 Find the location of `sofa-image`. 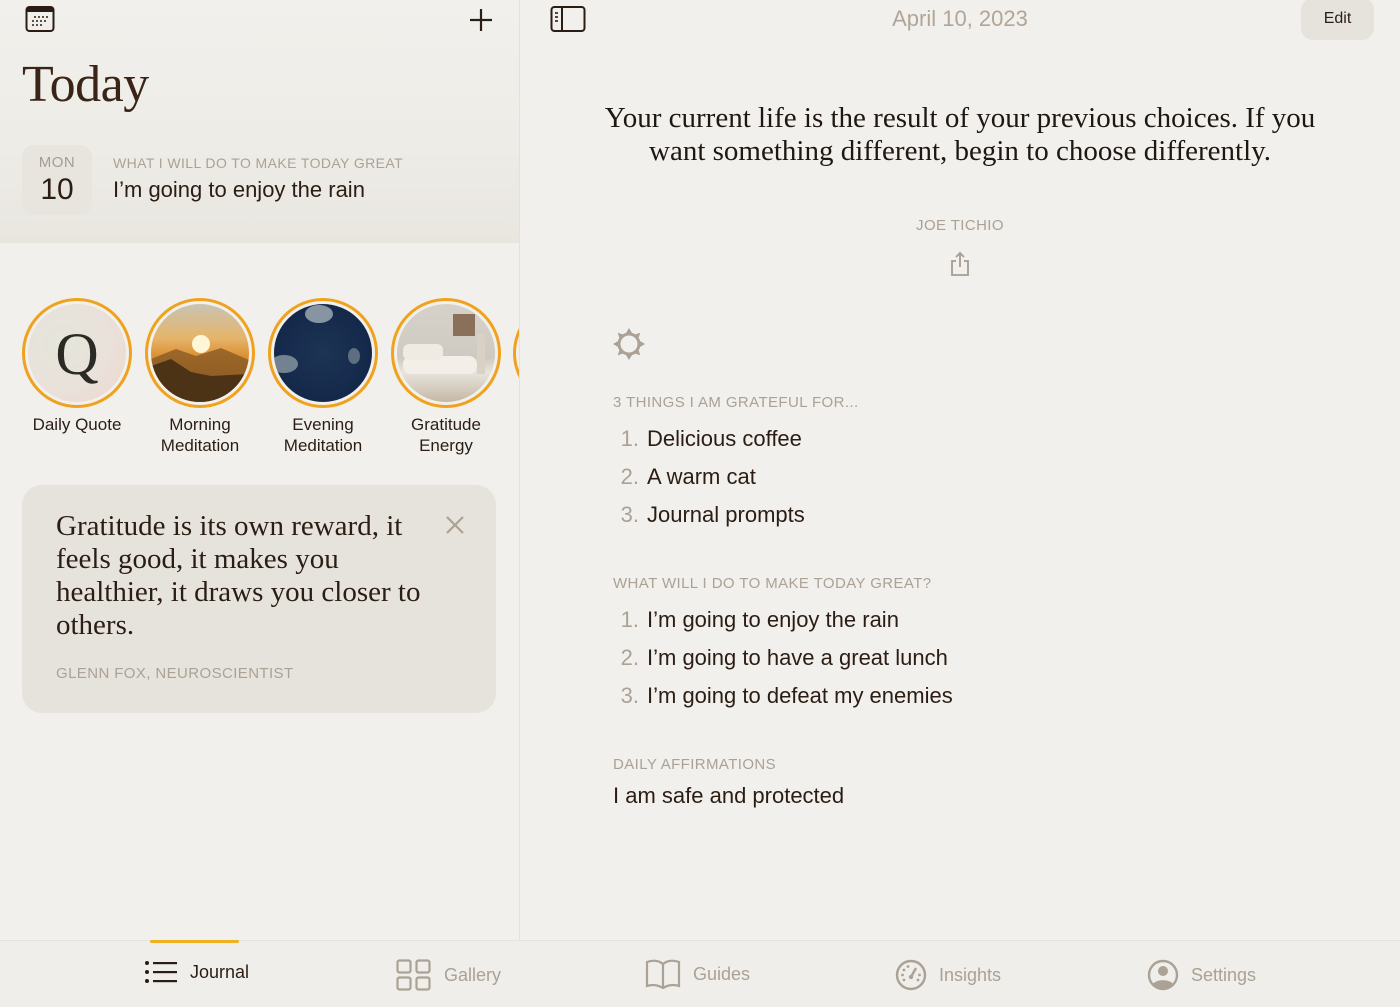

sofa-image is located at coordinates (446, 353).